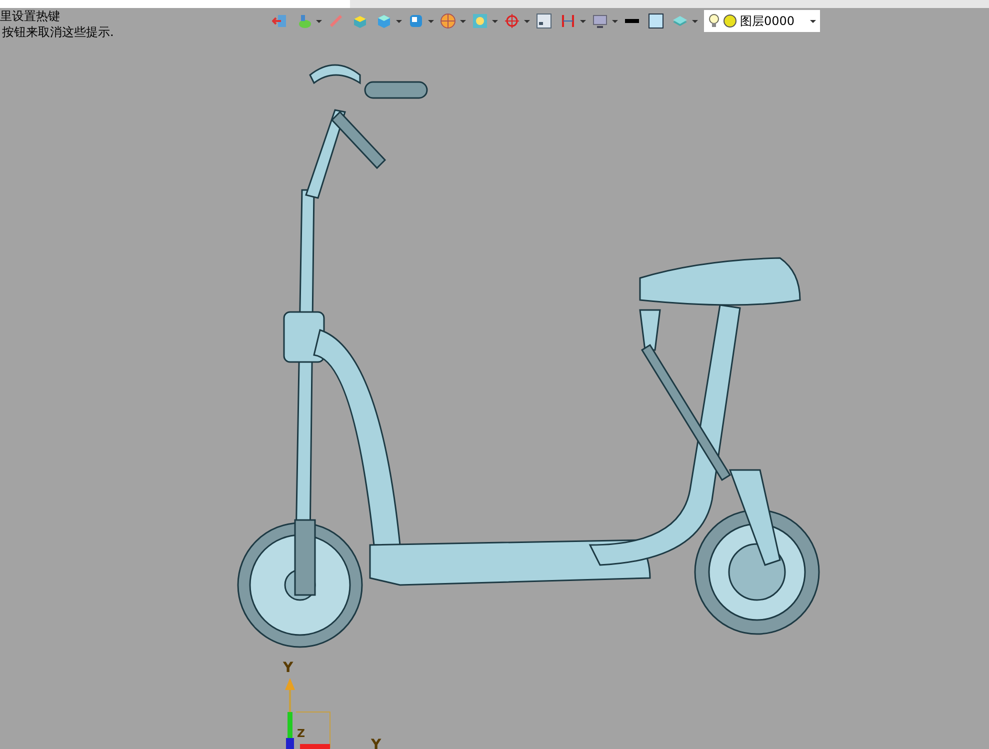 This screenshot has width=989, height=749. Describe the element at coordinates (714, 21) in the screenshot. I see `lightbulb-icon` at that location.